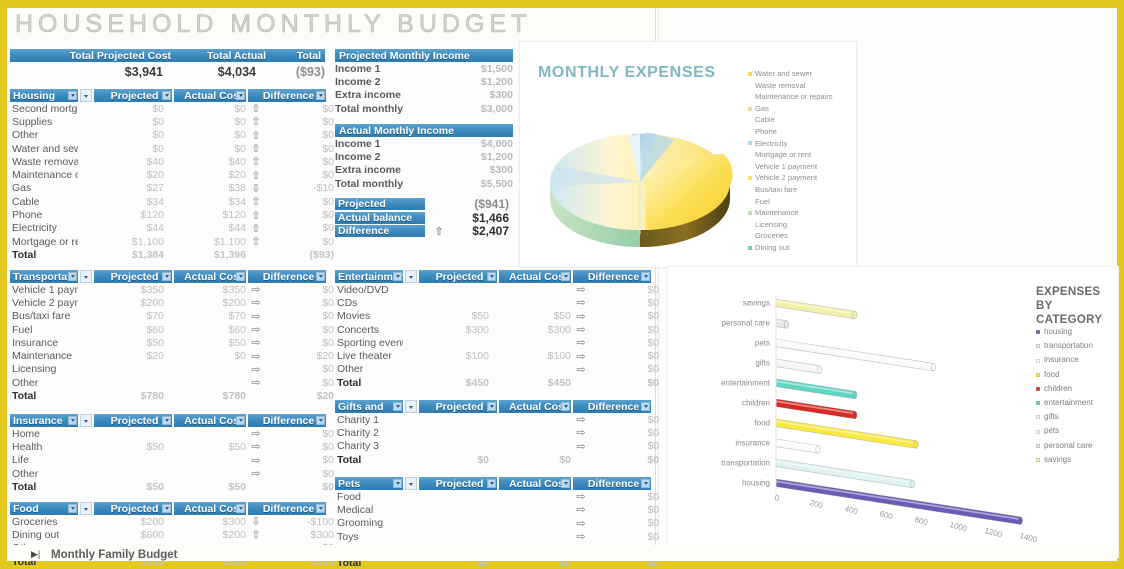  I want to click on header-label: Difference, so click(288, 420).